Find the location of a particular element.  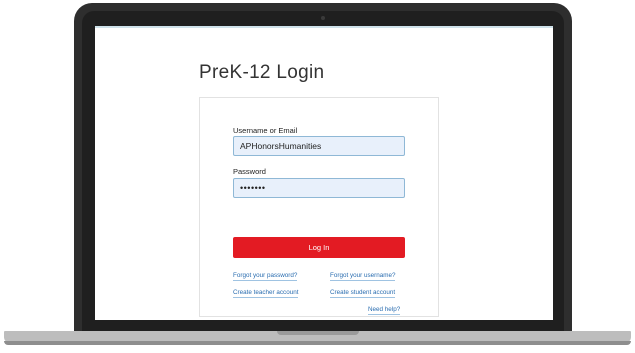

login-button: Log In is located at coordinates (319, 247).